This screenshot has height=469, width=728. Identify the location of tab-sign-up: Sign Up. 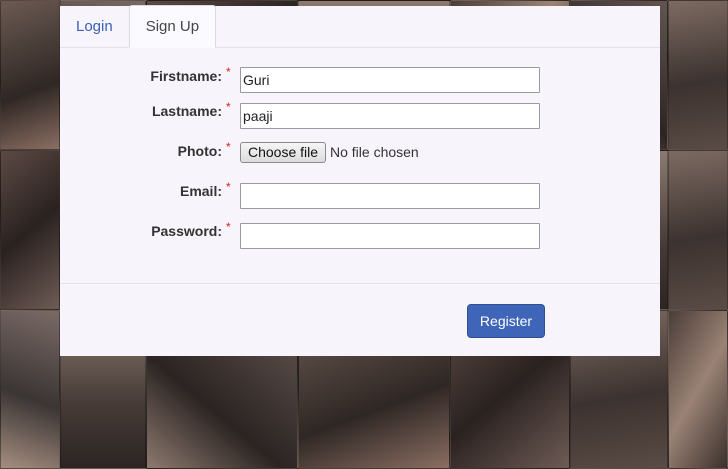
(172, 26).